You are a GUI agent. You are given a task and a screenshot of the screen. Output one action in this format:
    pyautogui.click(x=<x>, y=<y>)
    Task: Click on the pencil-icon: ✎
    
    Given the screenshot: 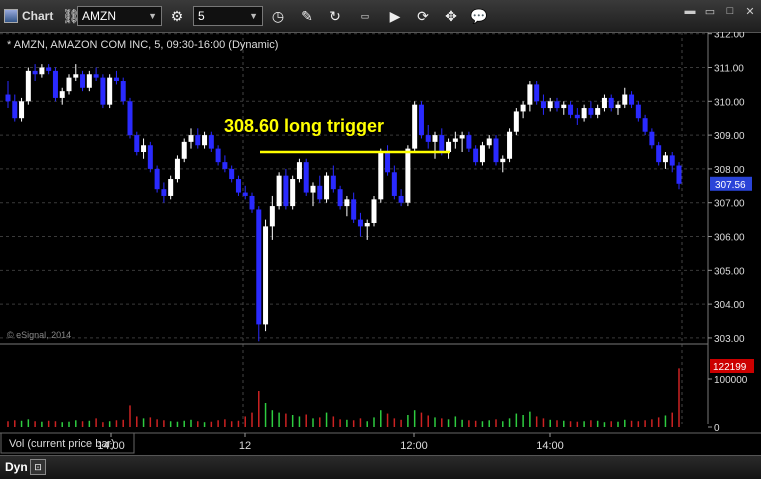 What is the action you would take?
    pyautogui.click(x=307, y=16)
    